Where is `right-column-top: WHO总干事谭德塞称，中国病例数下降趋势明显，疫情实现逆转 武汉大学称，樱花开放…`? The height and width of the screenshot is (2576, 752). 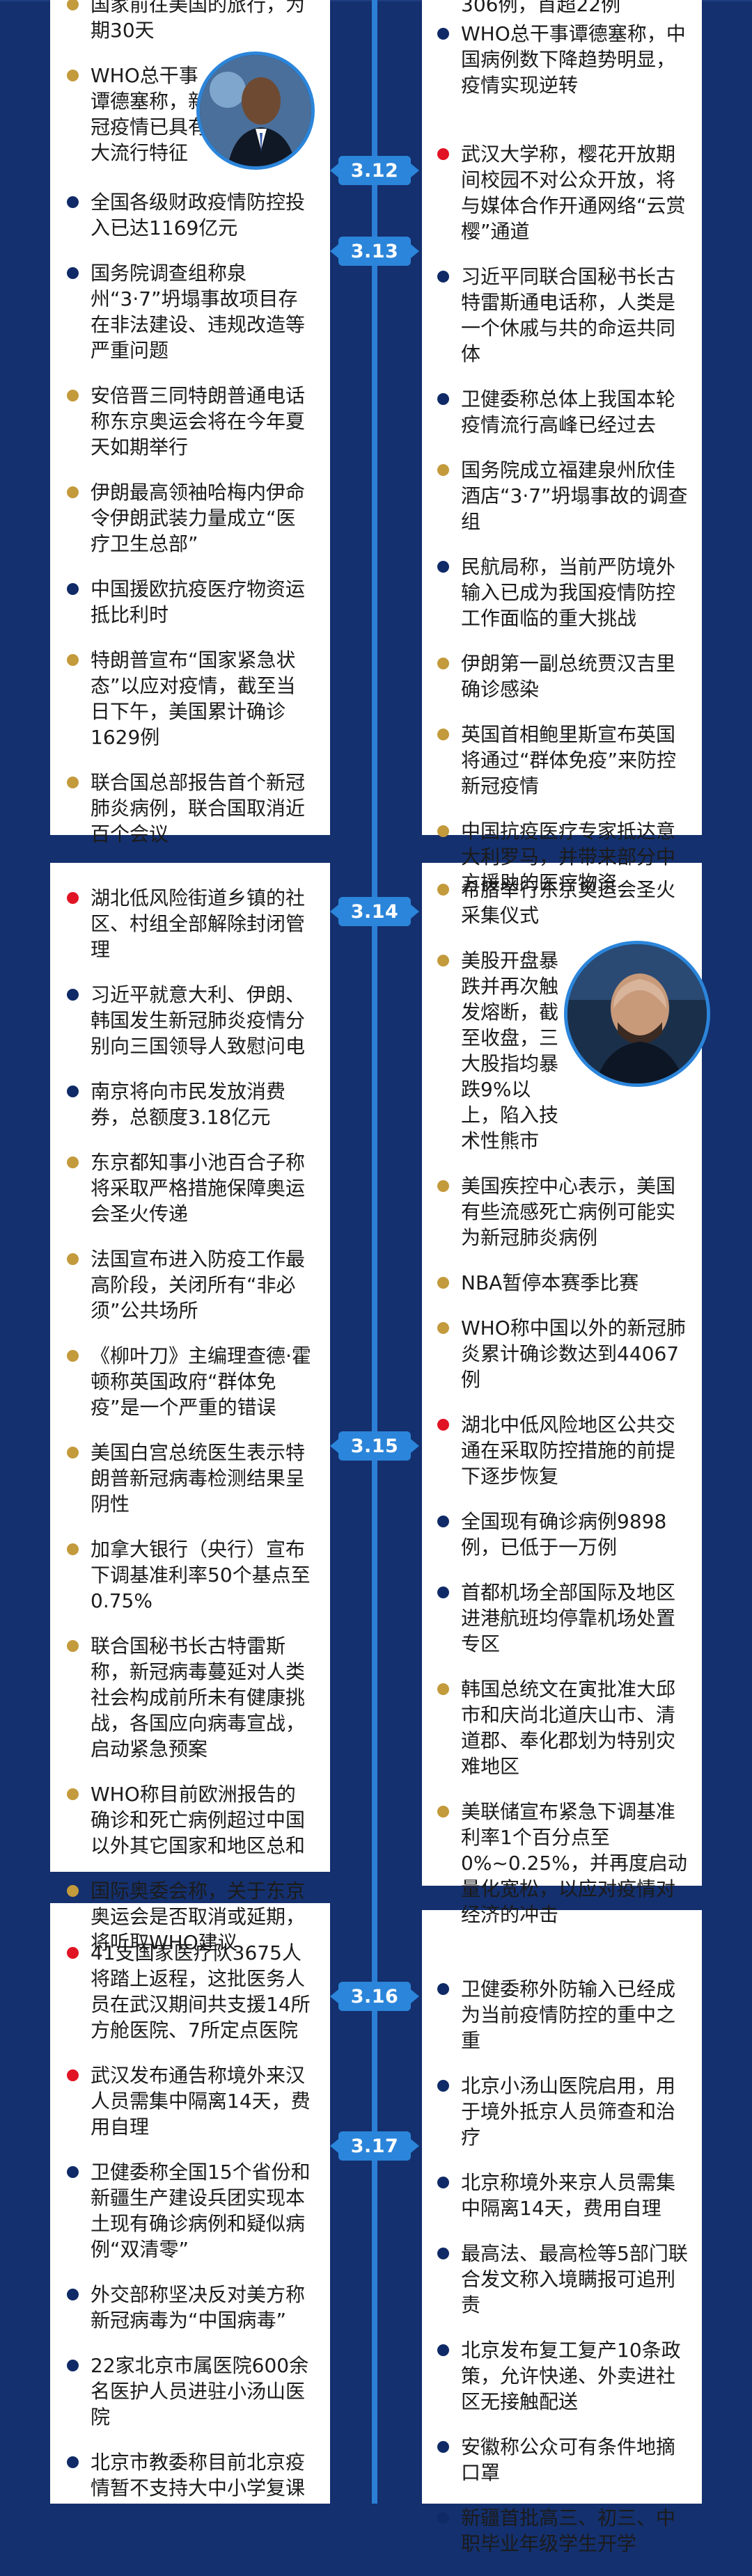
right-column-top: WHO总干事谭德塞称，中国病例数下降趋势明显，疫情实现逆转 武汉大学称，樱花开放… is located at coordinates (564, 468).